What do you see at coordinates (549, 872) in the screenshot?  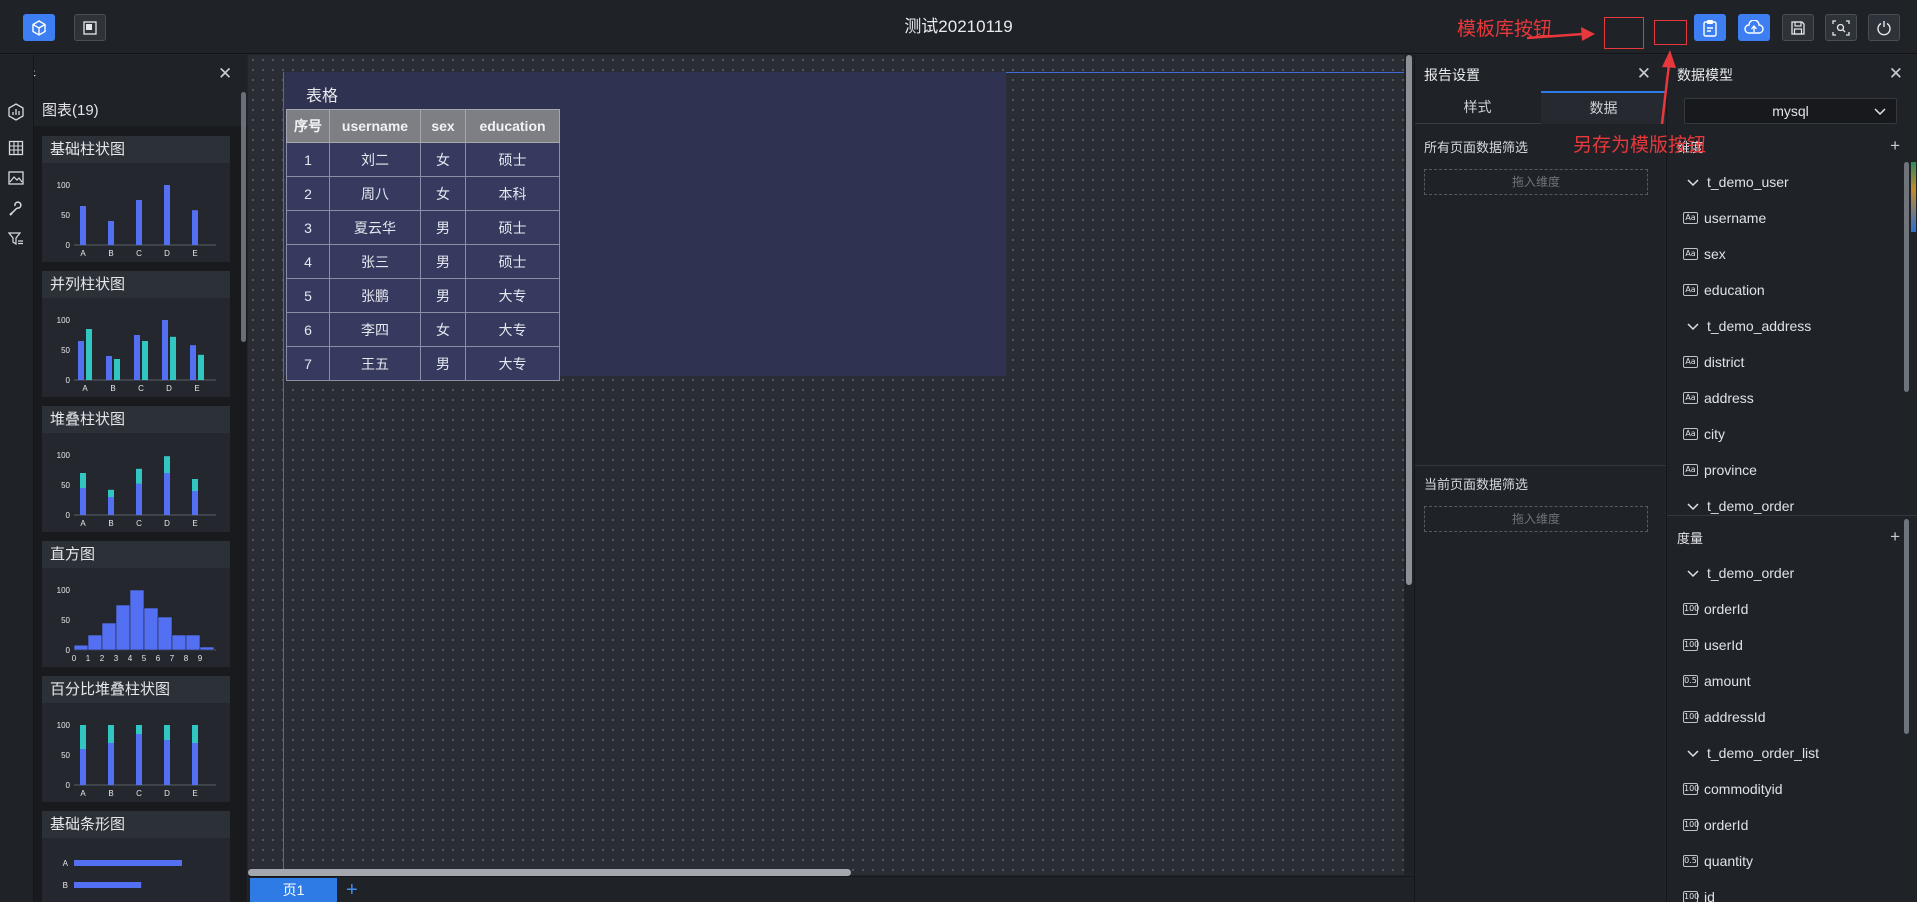 I see `canvas-horizontal-scrollbar` at bounding box center [549, 872].